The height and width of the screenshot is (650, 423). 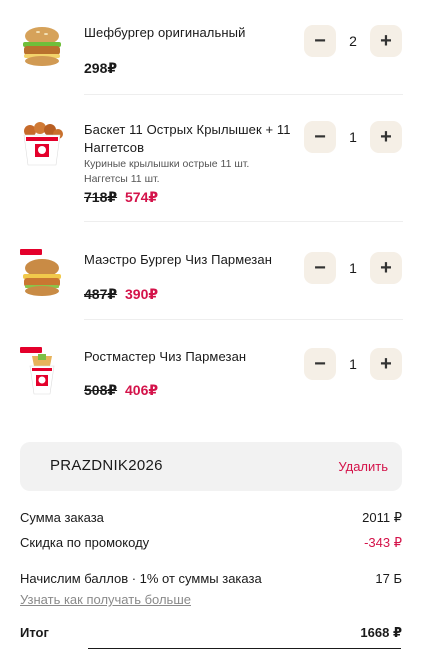 I want to click on total-value: 1668 ₽, so click(x=381, y=632).